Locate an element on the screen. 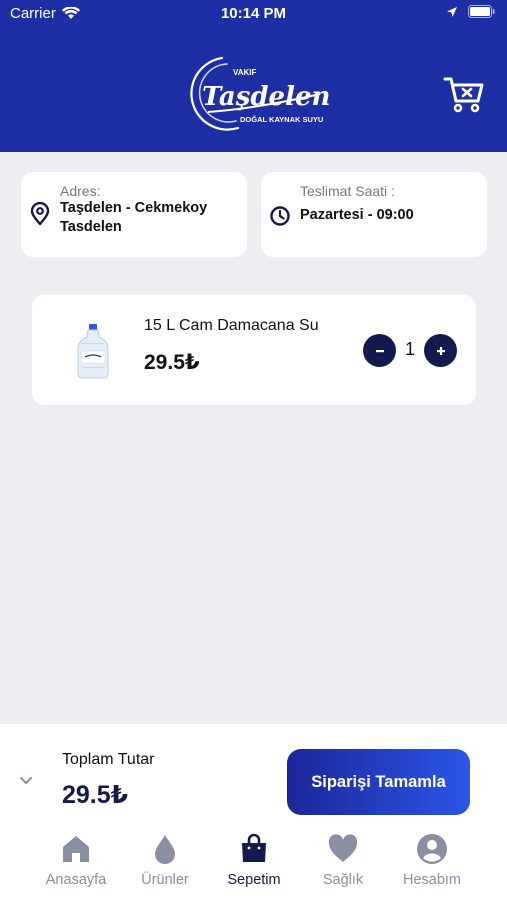 The image size is (507, 900). tab-home: Anasayfa is located at coordinates (76, 858).